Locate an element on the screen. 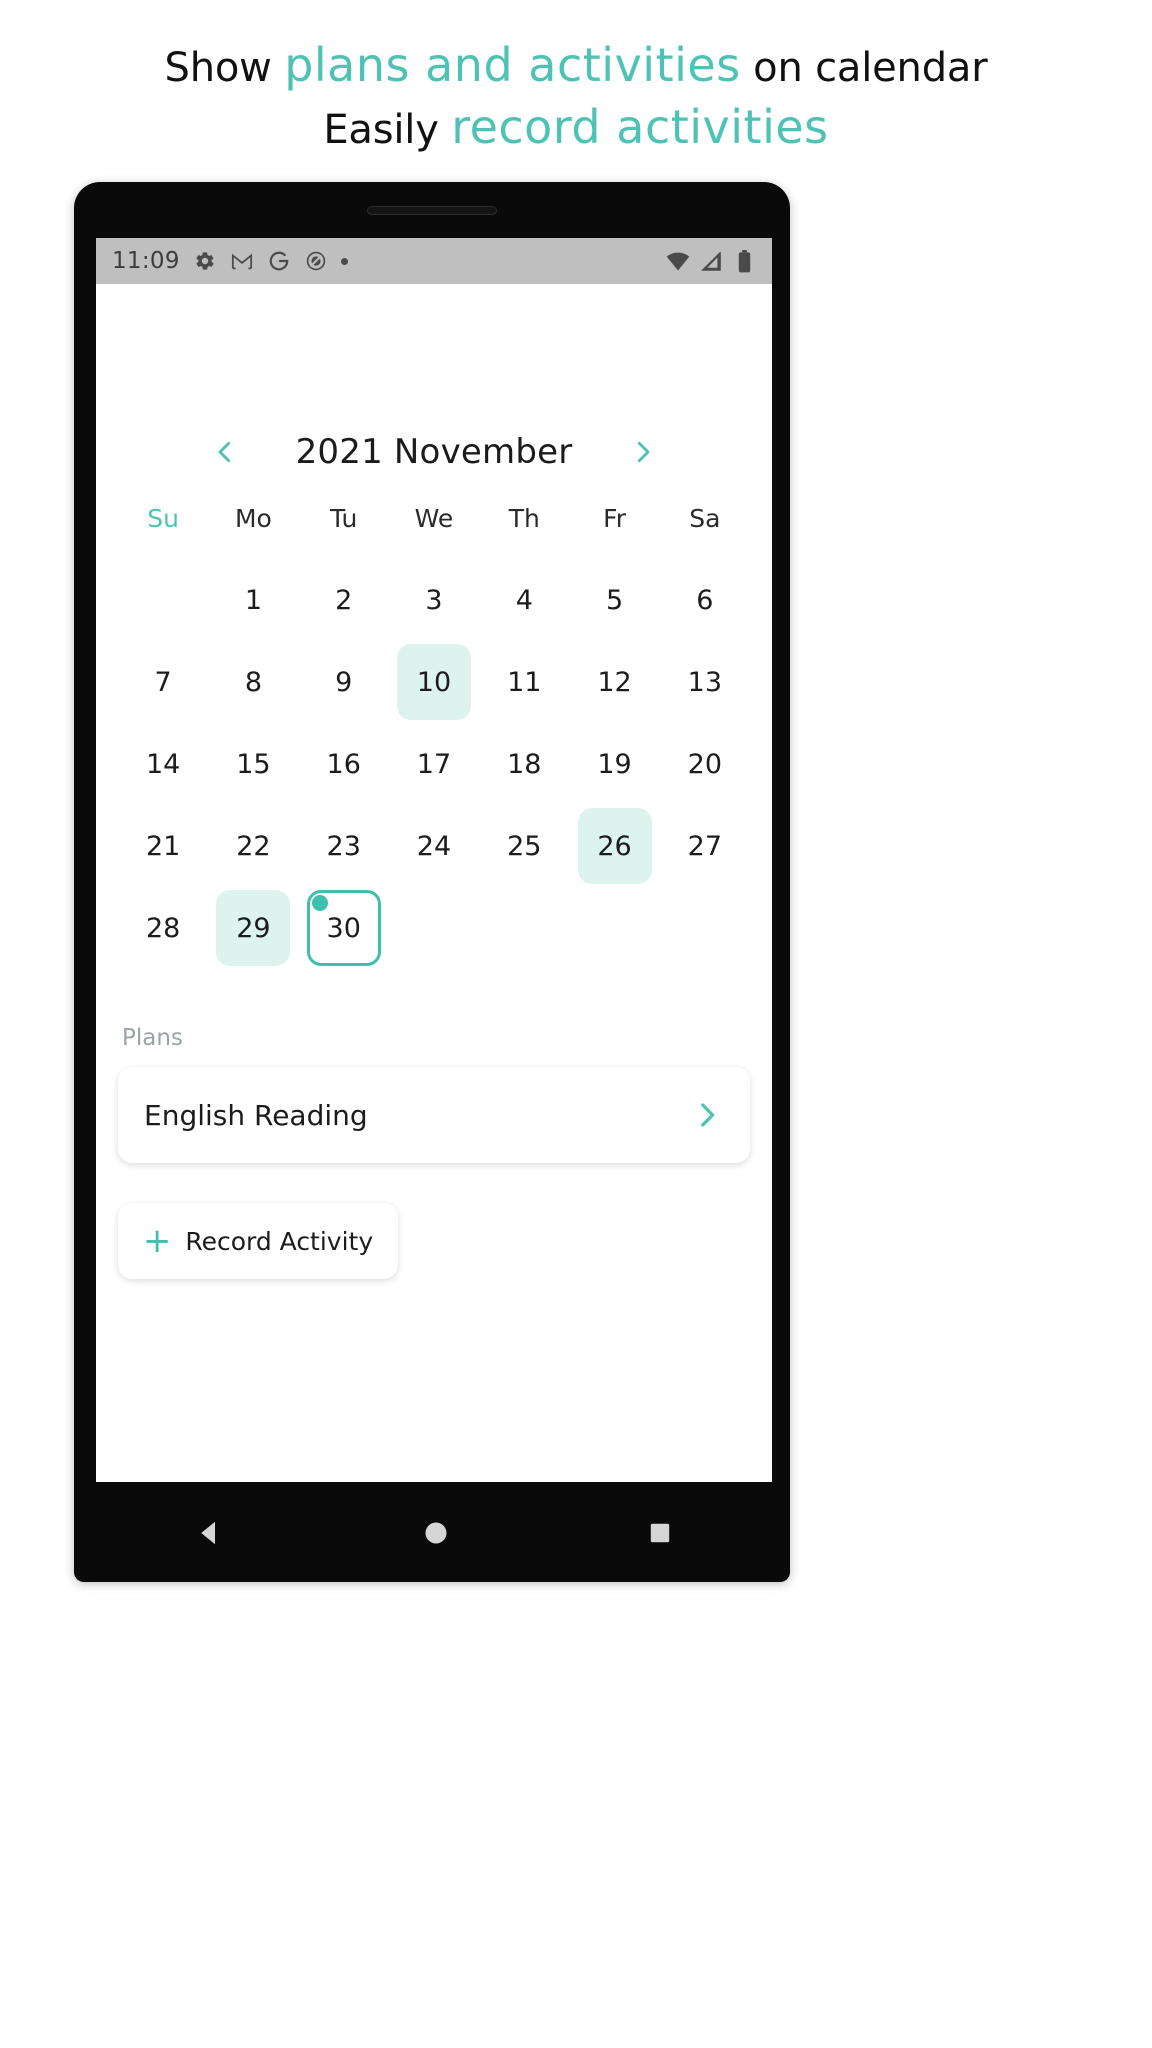  calendar-day-22: 22 is located at coordinates (253, 846).